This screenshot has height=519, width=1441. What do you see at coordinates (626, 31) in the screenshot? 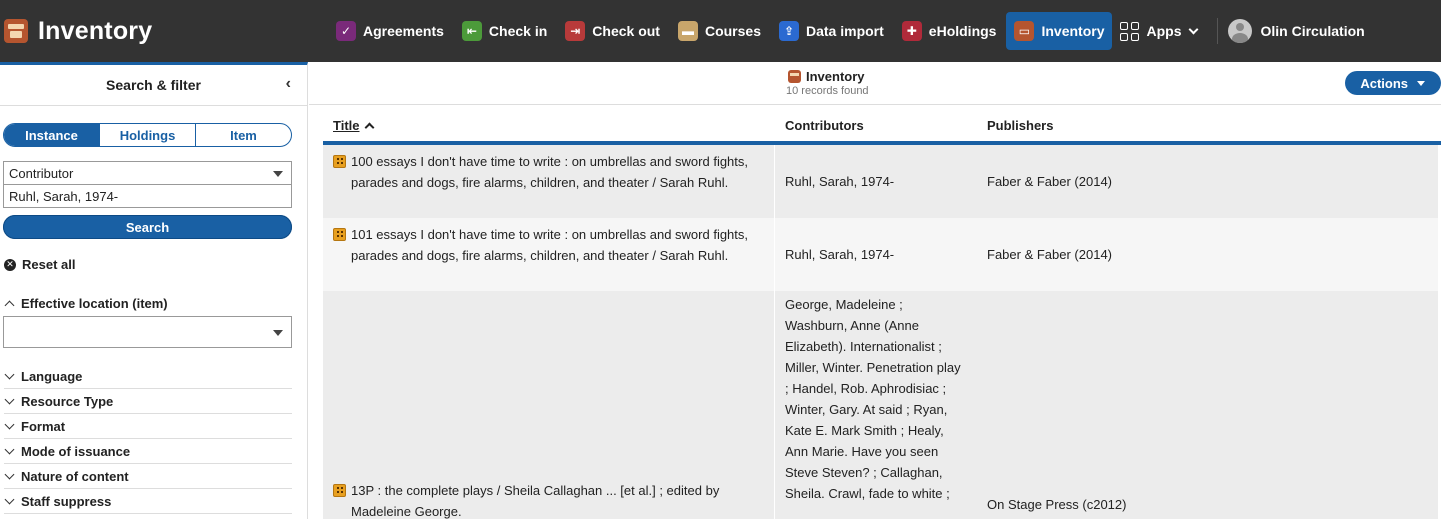
I see `nav-app-label: Check out` at bounding box center [626, 31].